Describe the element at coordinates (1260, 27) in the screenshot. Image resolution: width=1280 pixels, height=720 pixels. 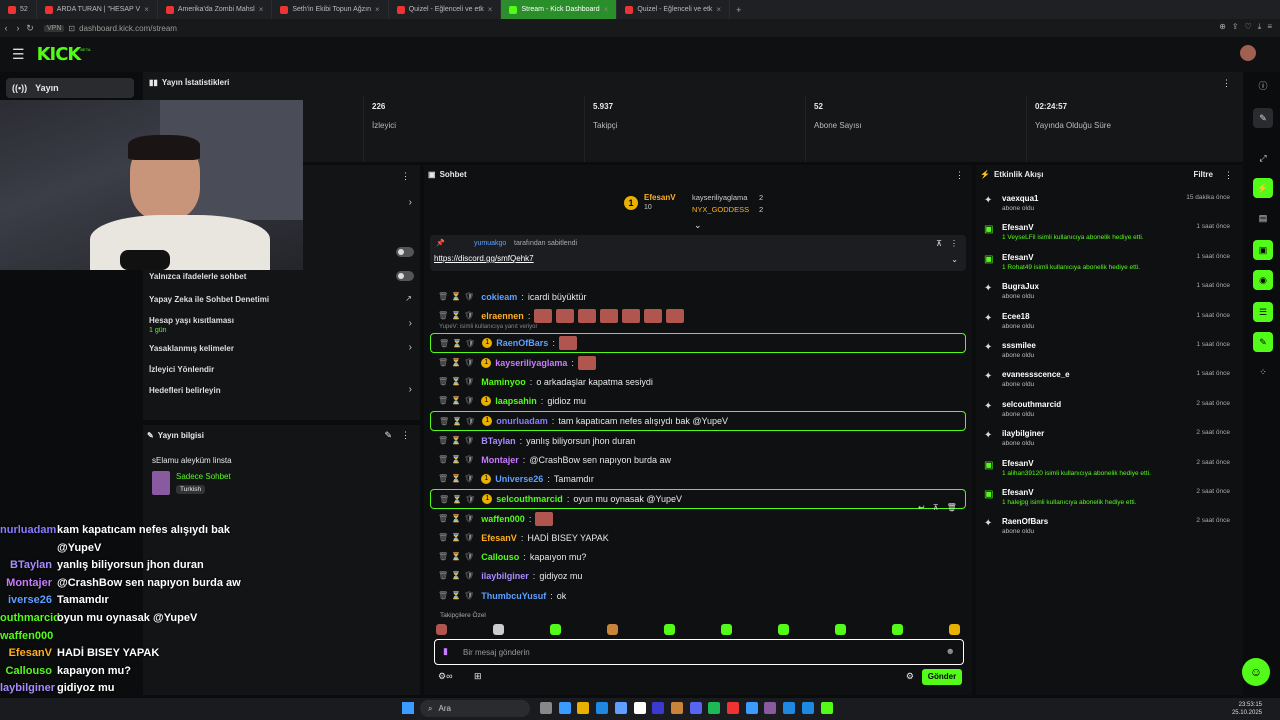
I see `download-icon: ⤓` at that location.